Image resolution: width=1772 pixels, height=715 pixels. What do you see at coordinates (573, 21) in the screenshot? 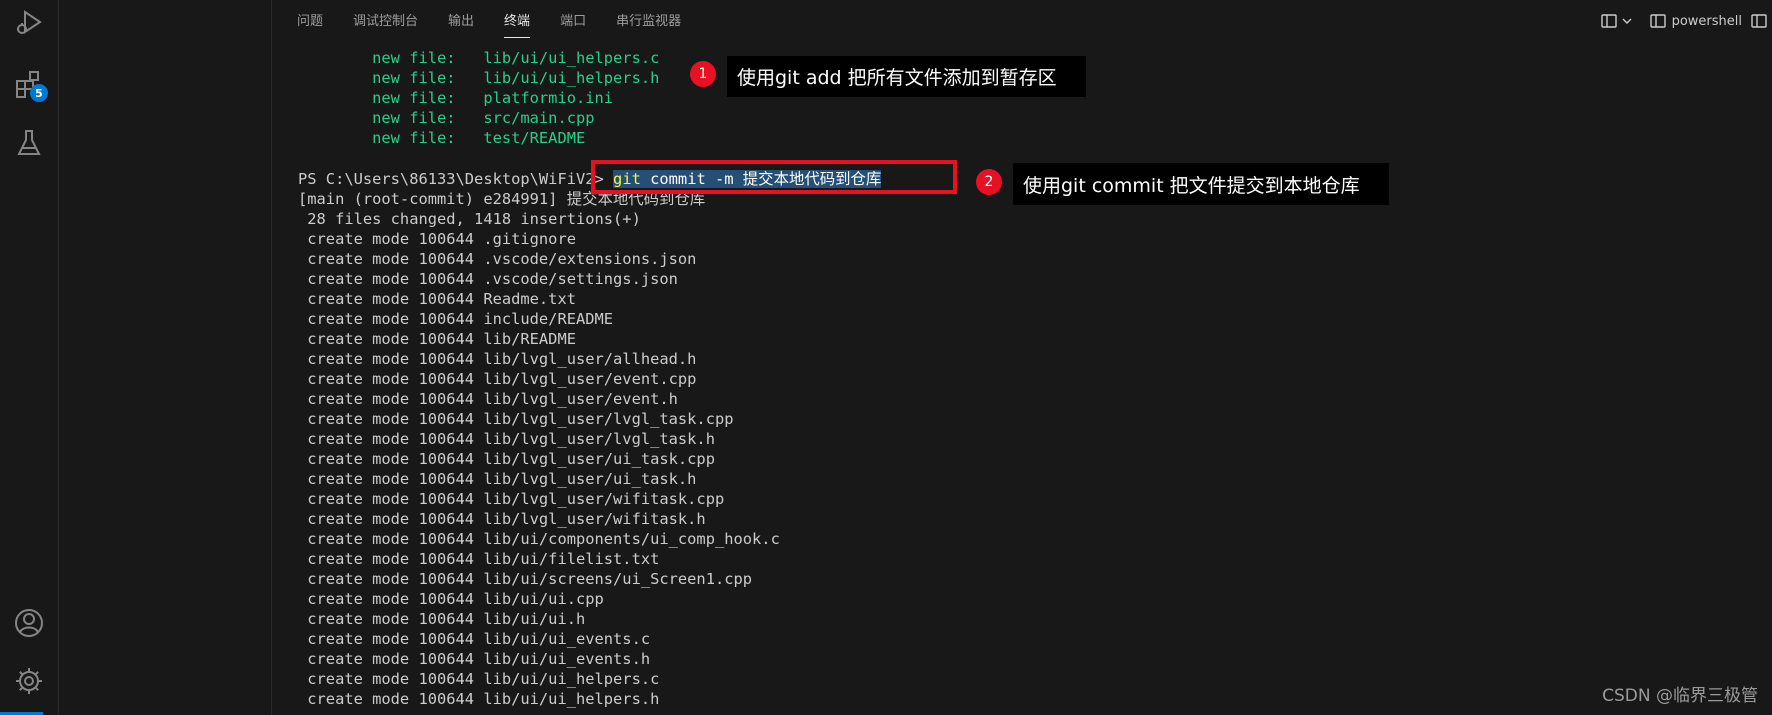
I see `tab-ports: 端口` at bounding box center [573, 21].